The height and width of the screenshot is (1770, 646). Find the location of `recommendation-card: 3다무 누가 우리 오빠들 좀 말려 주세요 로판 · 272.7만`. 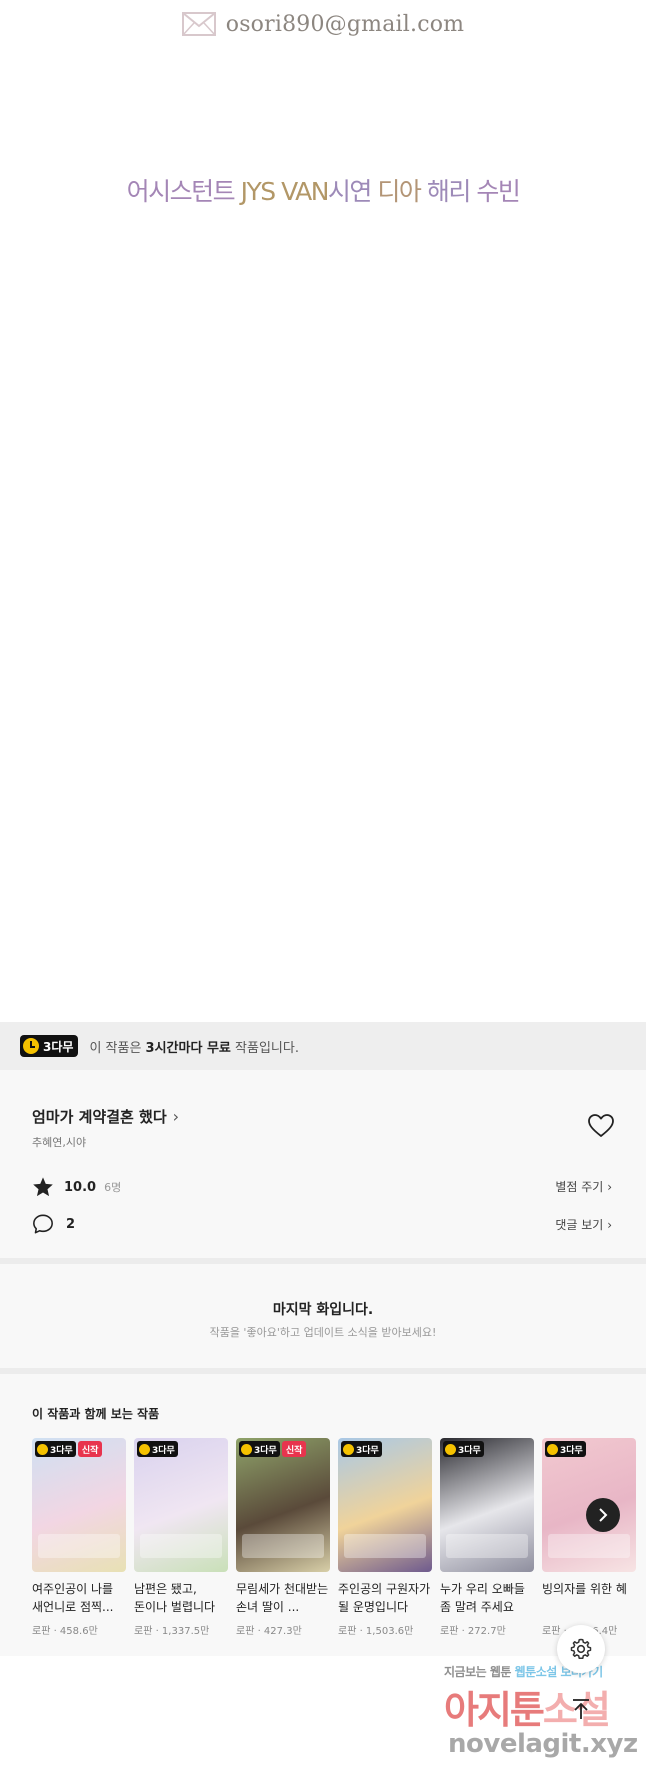

recommendation-card: 3다무 누가 우리 오빠들 좀 말려 주세요 로판 · 272.7만 is located at coordinates (487, 1537).